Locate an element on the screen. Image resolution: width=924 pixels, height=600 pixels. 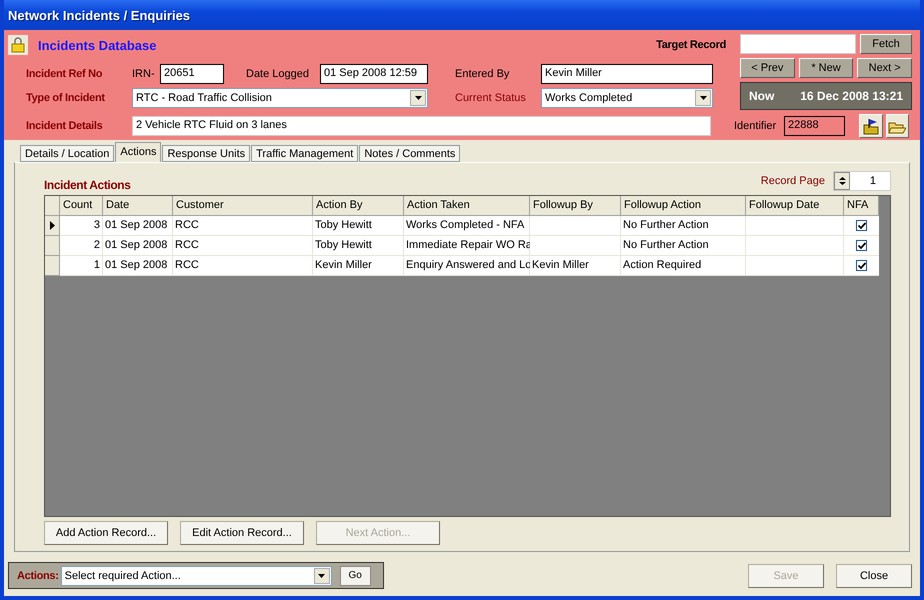
field-label: Date Logged is located at coordinates (278, 74).